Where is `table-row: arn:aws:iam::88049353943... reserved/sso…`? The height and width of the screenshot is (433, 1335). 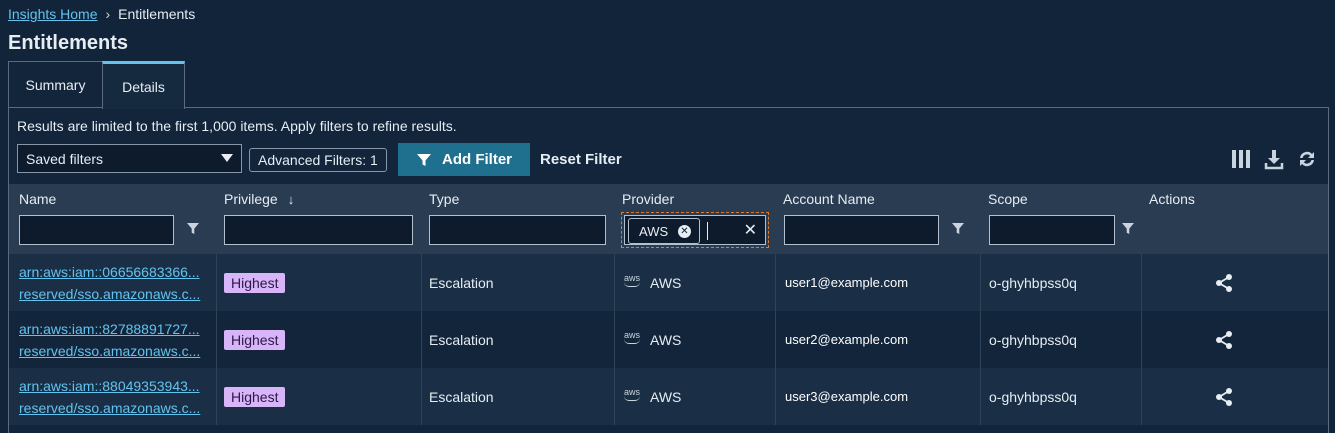
table-row: arn:aws:iam::88049353943... reserved/sso… is located at coordinates (668, 396).